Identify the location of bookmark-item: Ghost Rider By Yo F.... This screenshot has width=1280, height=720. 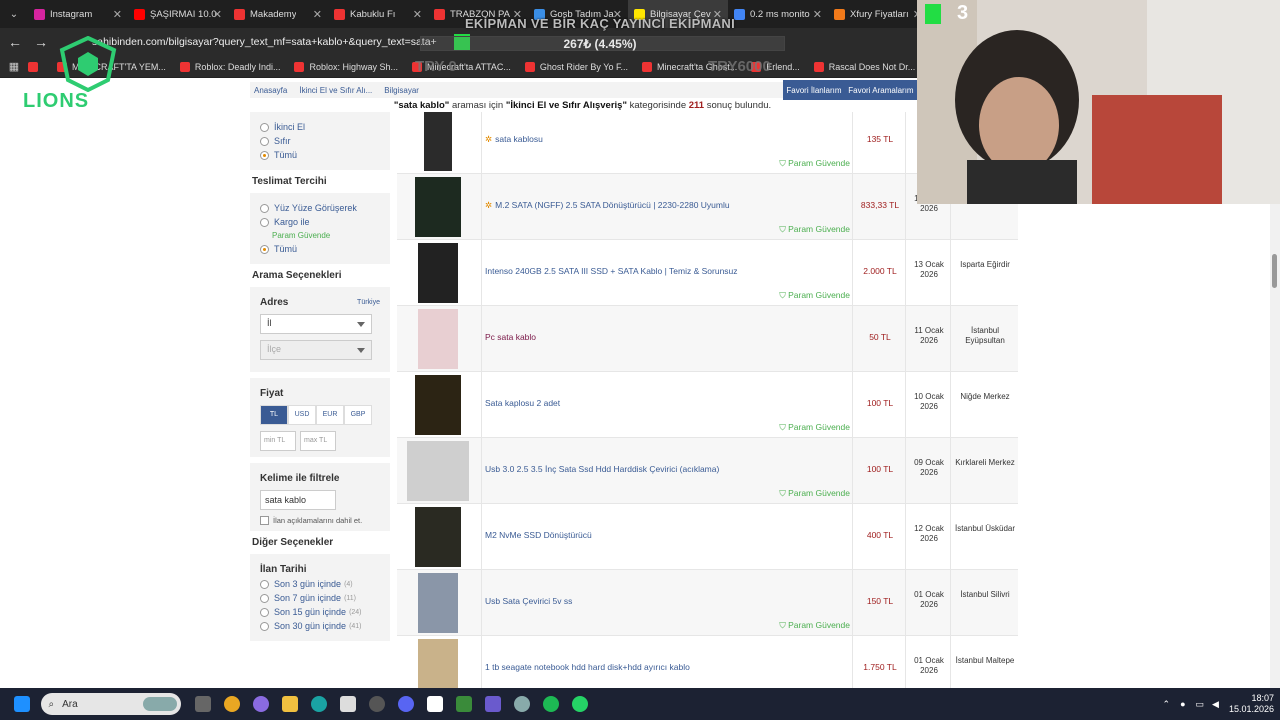
(576, 66).